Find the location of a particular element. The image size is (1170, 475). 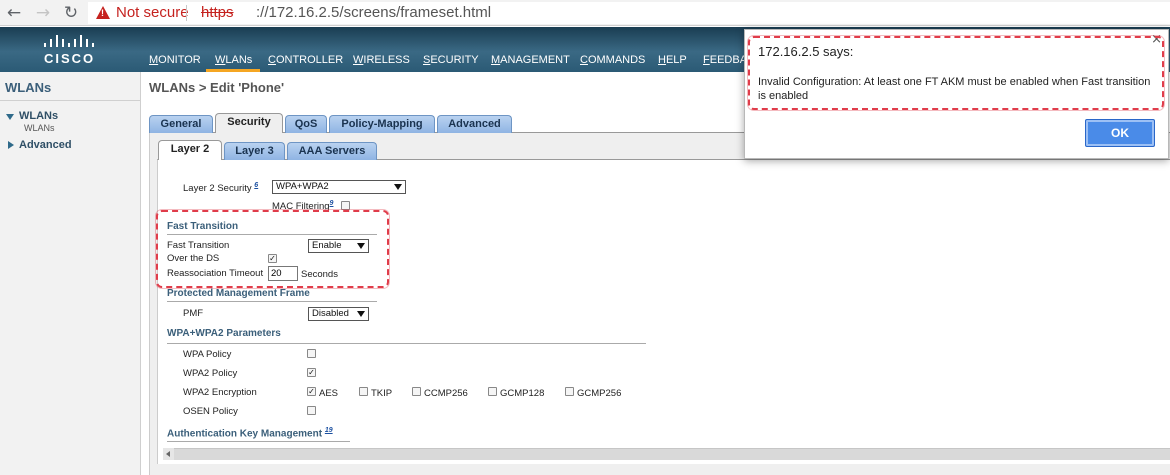

back-arrow-icon: ← is located at coordinates (14, 13).